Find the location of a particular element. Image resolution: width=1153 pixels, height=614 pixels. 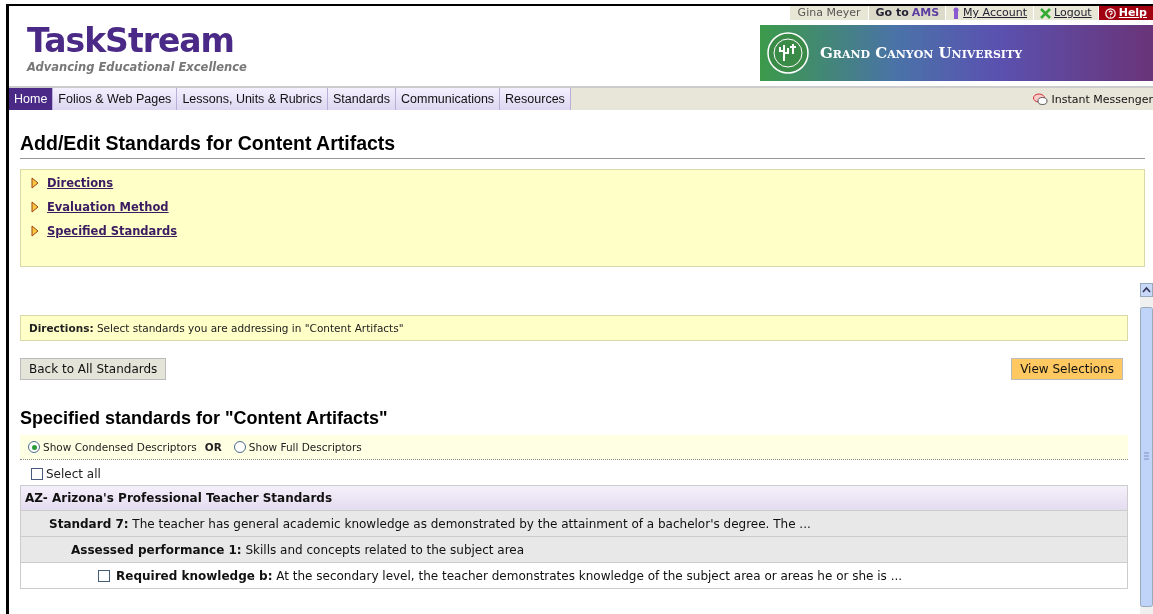

back-button: Back to All Standards is located at coordinates (93, 369).